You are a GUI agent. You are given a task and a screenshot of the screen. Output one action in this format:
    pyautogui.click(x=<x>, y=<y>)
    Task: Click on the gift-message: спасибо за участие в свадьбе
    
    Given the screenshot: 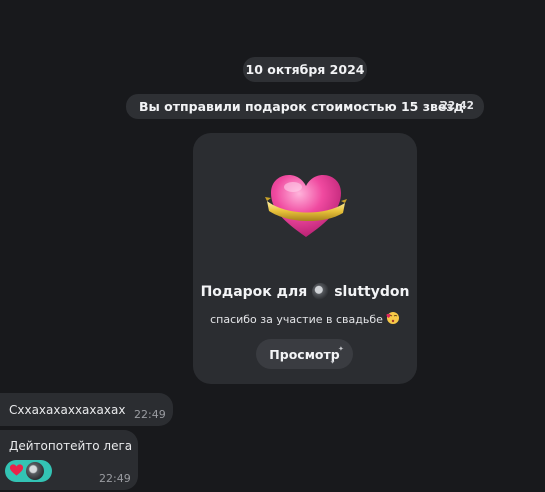 What is the action you would take?
    pyautogui.click(x=305, y=319)
    